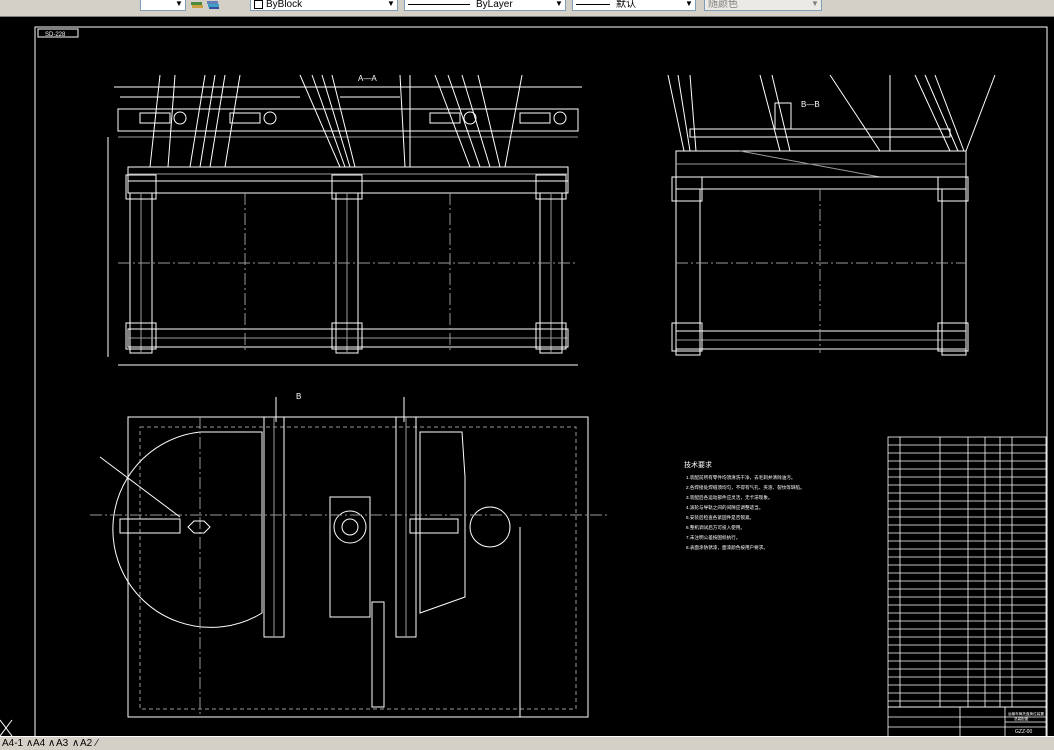 The width and height of the screenshot is (1054, 750). Describe the element at coordinates (298, 396) in the screenshot. I see `section-marker-b: B` at that location.